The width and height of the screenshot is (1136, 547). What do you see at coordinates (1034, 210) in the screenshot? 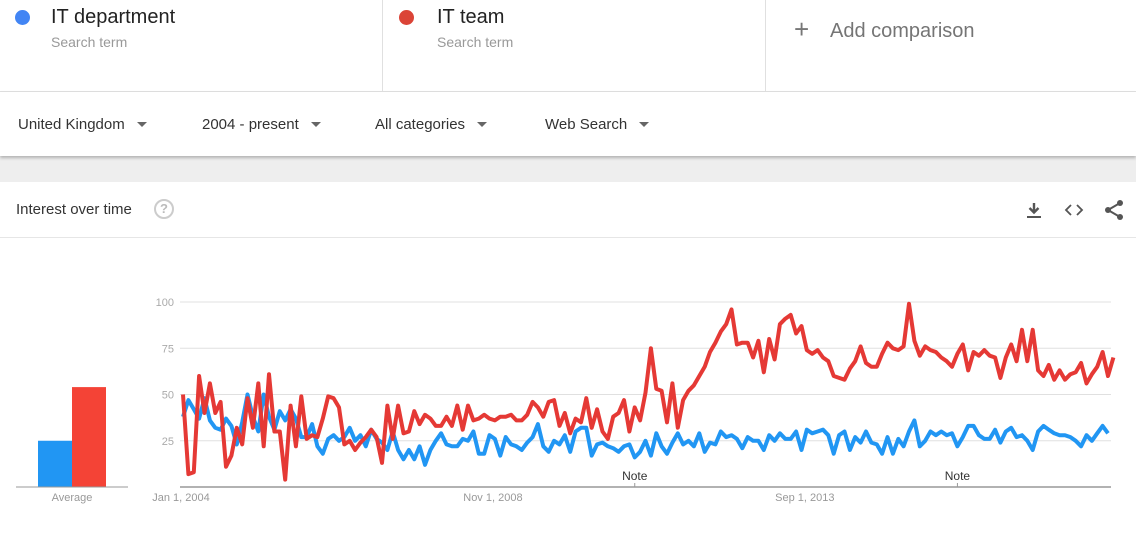
I see `download-icon` at bounding box center [1034, 210].